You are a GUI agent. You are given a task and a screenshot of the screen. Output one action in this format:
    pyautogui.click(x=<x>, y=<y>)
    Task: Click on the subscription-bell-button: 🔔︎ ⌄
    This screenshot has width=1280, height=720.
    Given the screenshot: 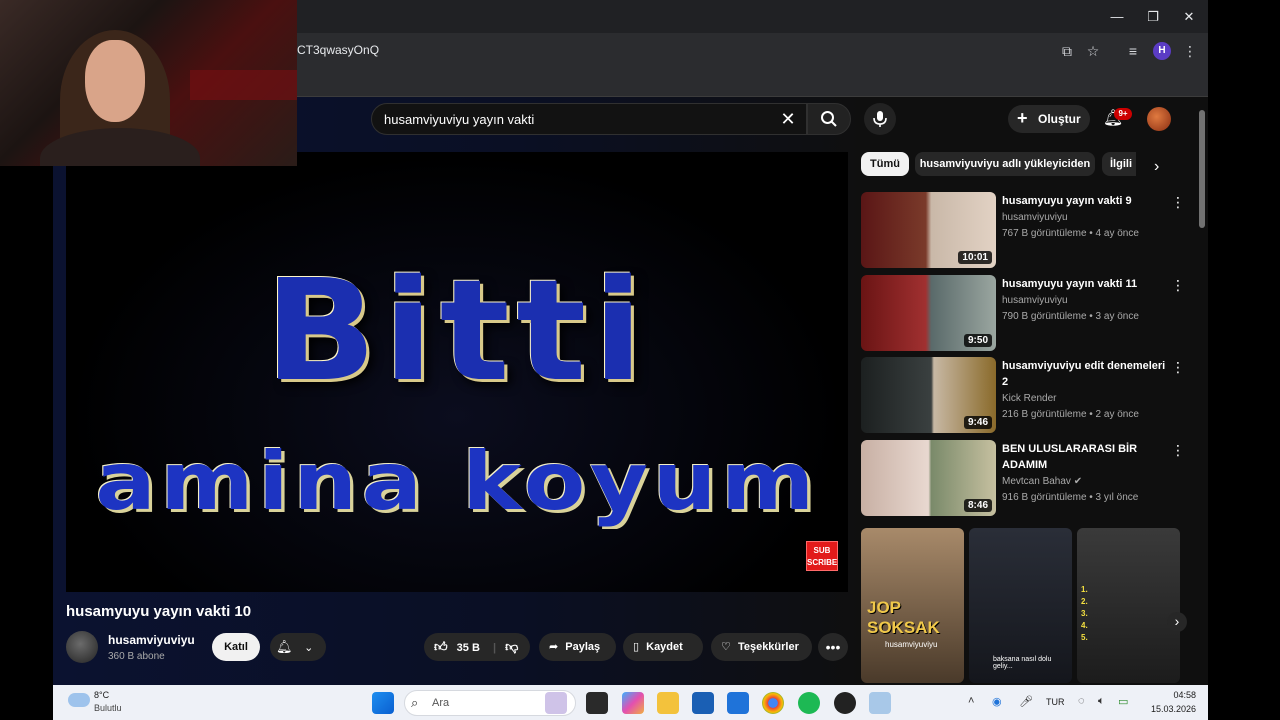 What is the action you would take?
    pyautogui.click(x=298, y=647)
    